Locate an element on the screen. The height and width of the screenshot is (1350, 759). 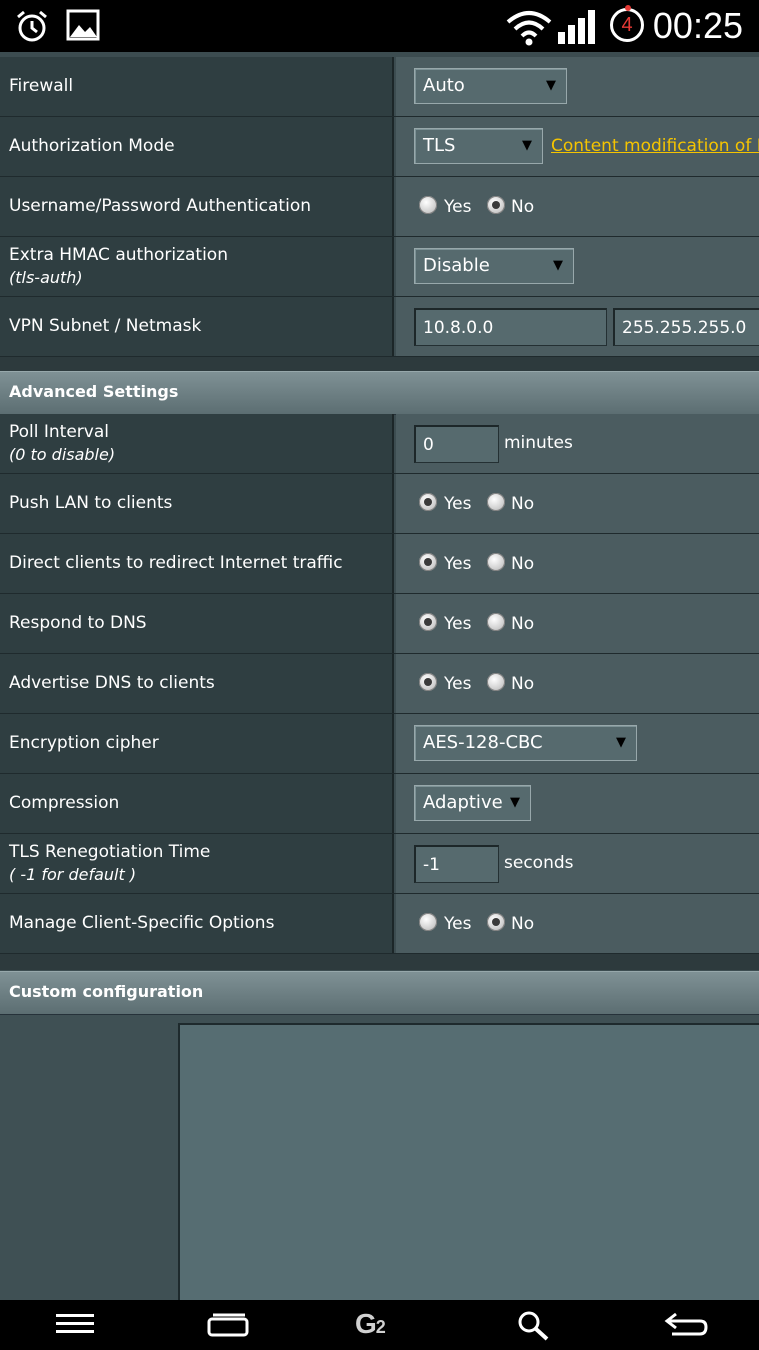
redirect-traffic-yes-label: Yes is located at coordinates (458, 564).